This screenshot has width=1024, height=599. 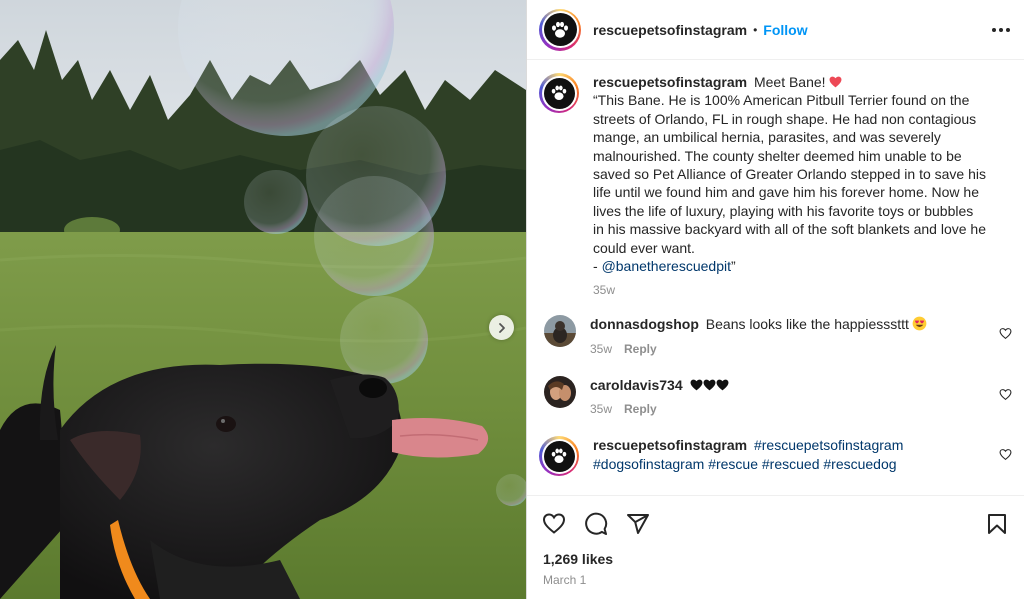 What do you see at coordinates (919, 324) in the screenshot?
I see `heart-eyes-emoji-icon` at bounding box center [919, 324].